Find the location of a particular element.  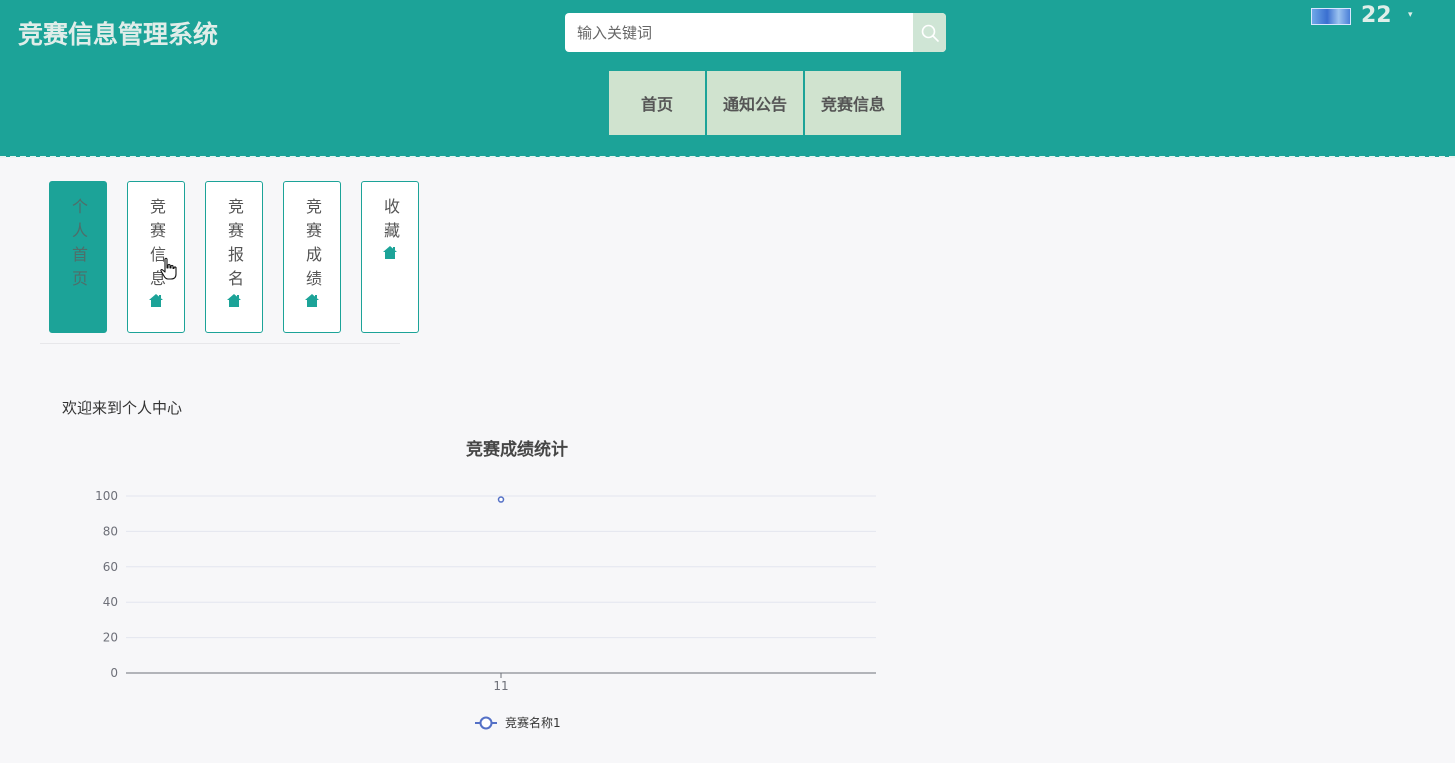

y-tick-label: 60 is located at coordinates (110, 567).